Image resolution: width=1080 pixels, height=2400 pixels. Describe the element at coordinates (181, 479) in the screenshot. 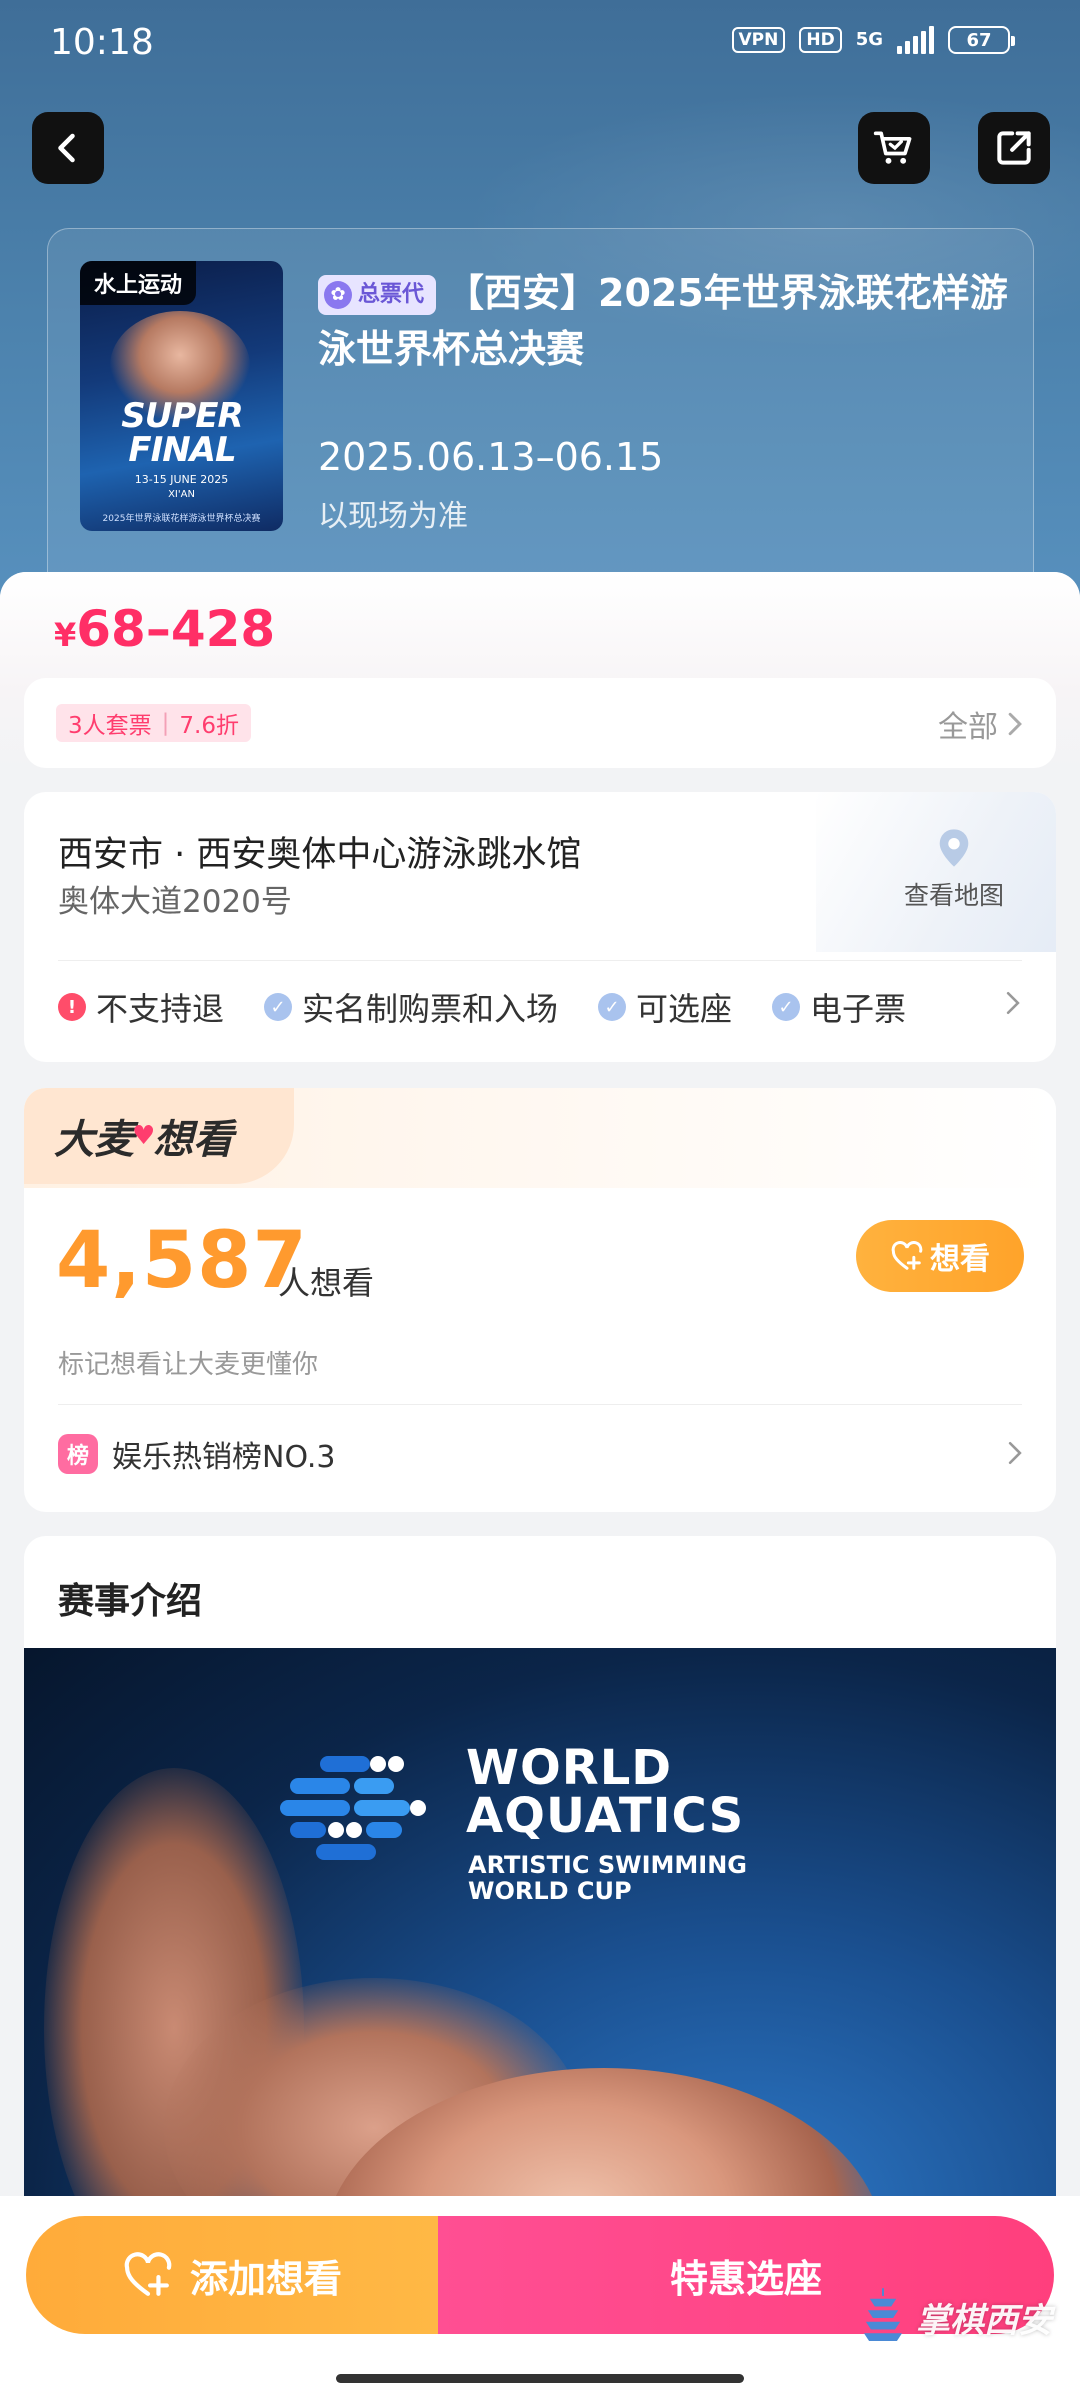

I see `poster-dates: 13-15 JUNE 2025` at that location.